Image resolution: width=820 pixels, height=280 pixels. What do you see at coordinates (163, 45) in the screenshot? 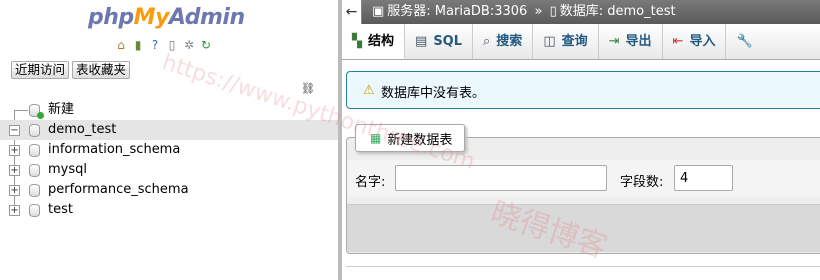
I see `nav-icon-bar: ⌂ ▮ ? ▯ ✲ ↻` at bounding box center [163, 45].